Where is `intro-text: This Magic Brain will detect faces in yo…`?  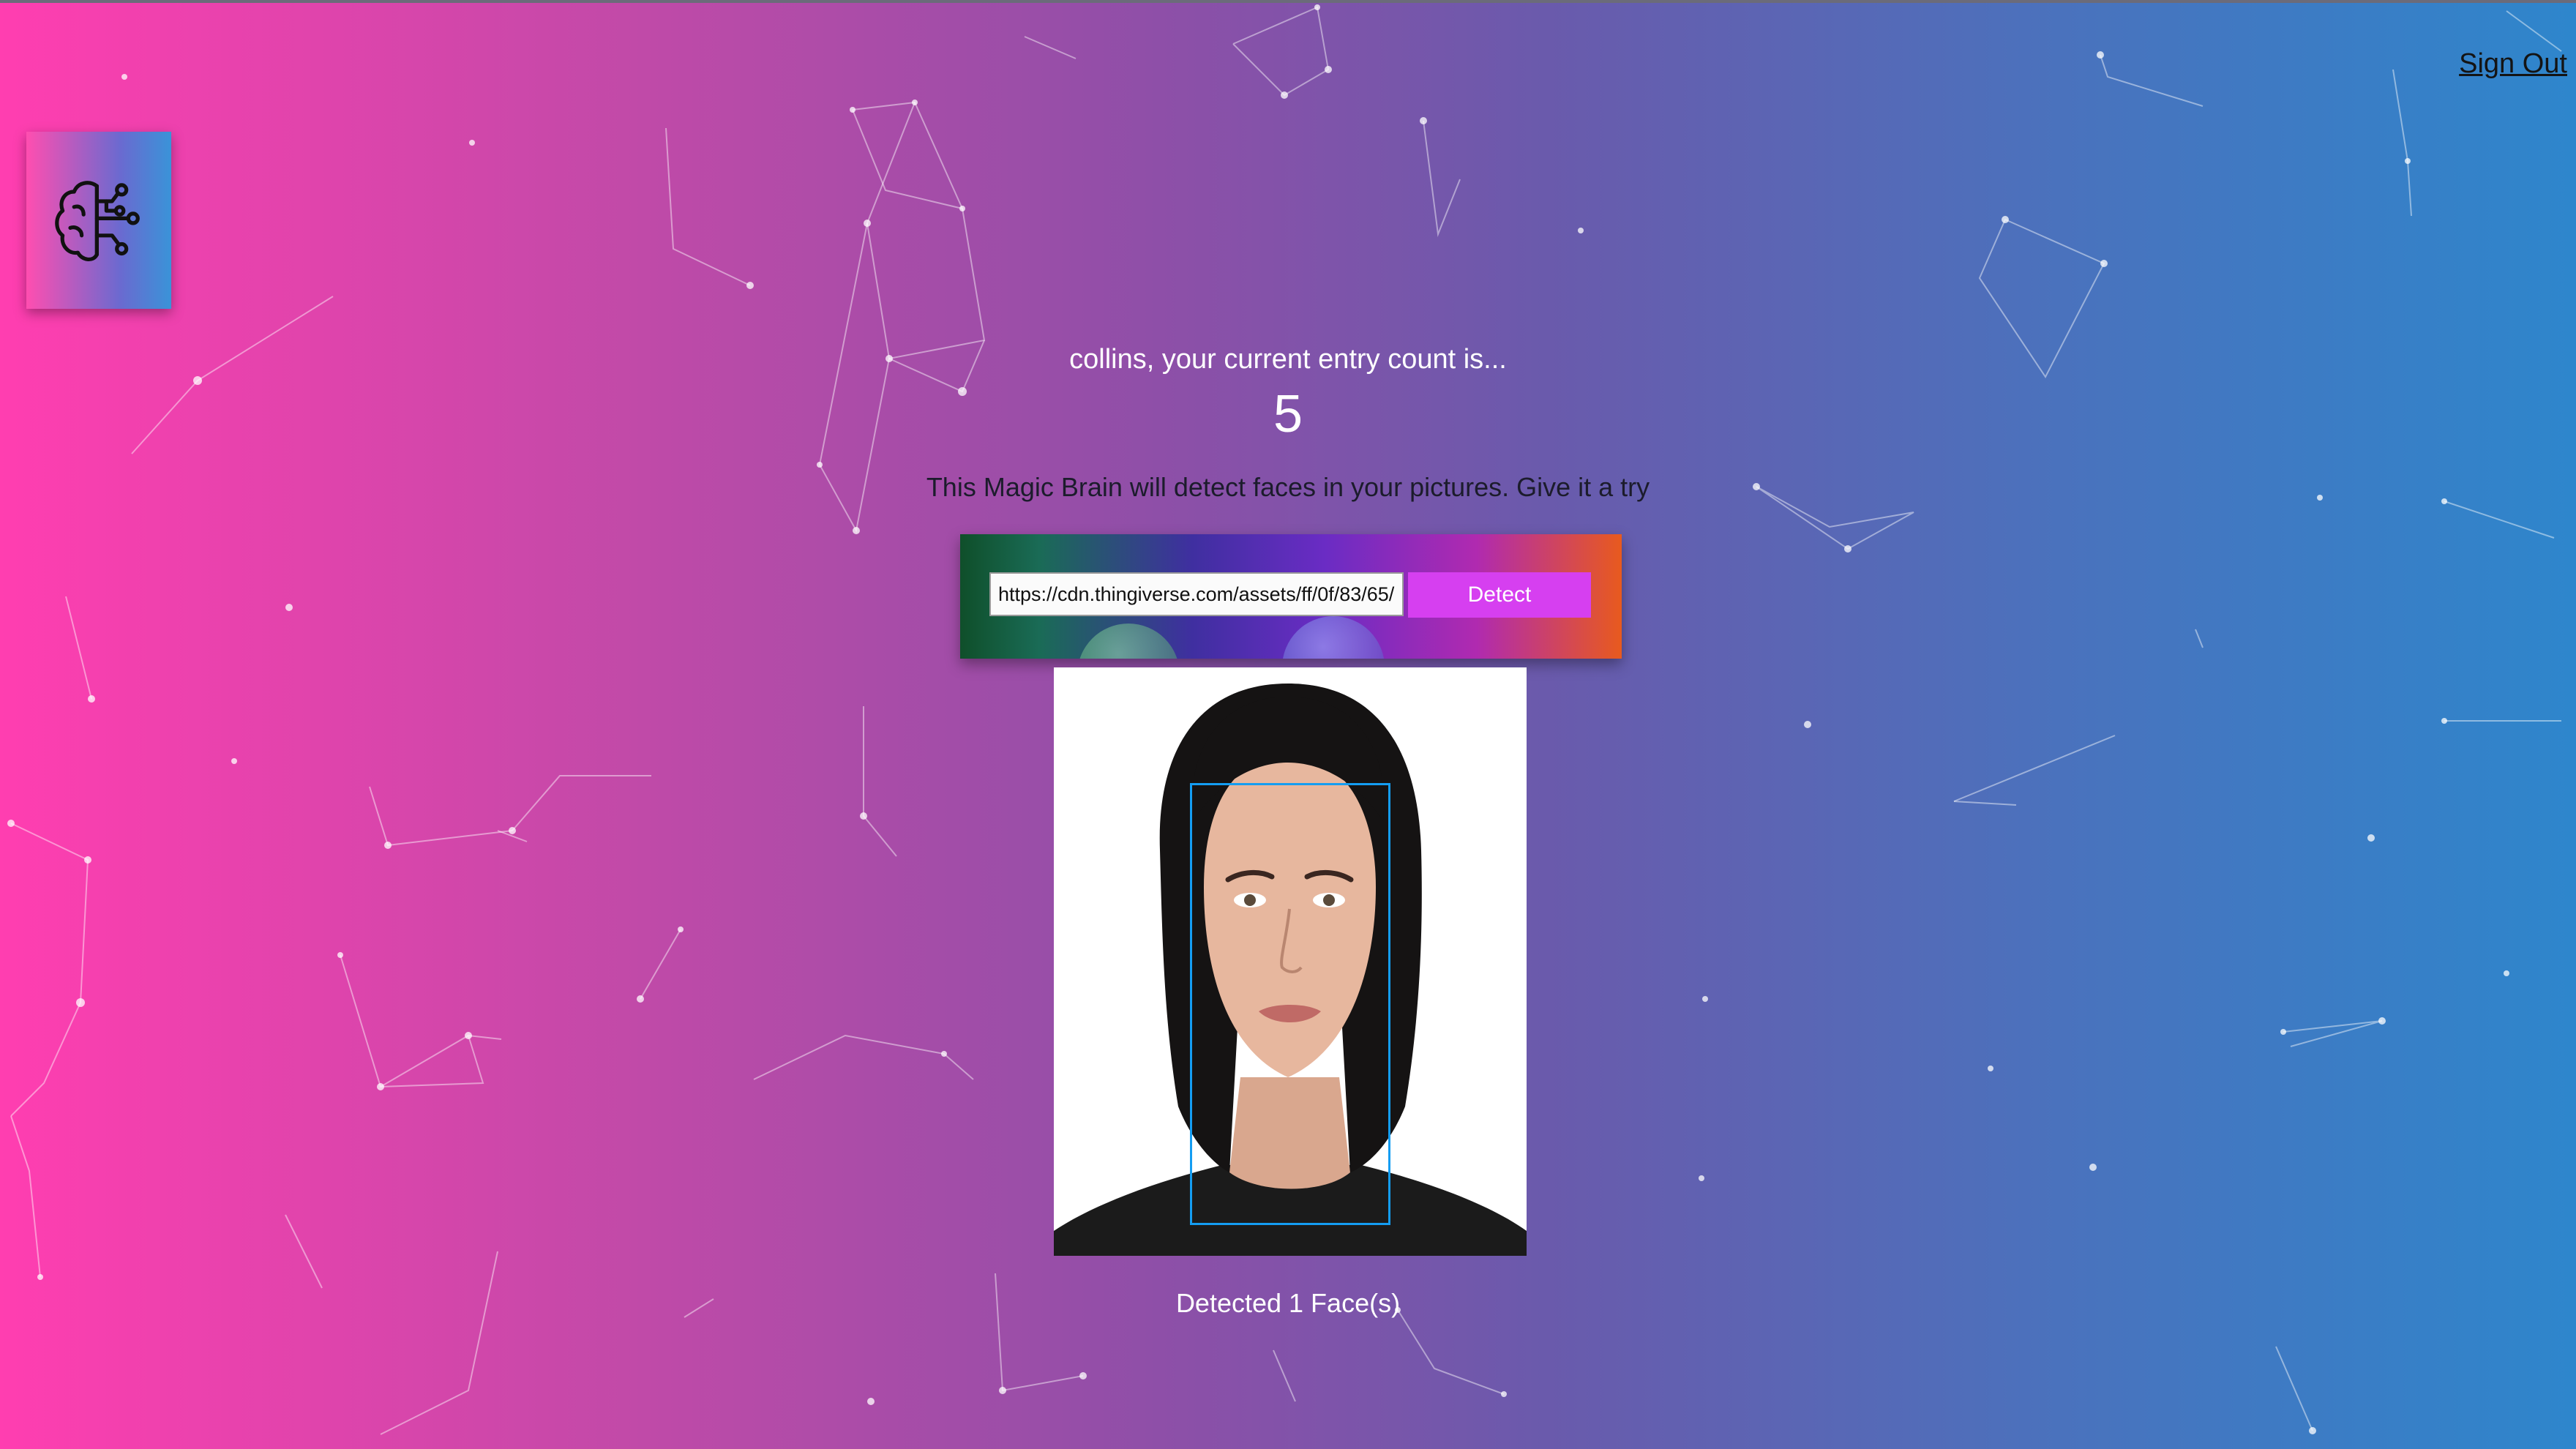
intro-text: This Magic Brain will detect faces in yo… is located at coordinates (1288, 487).